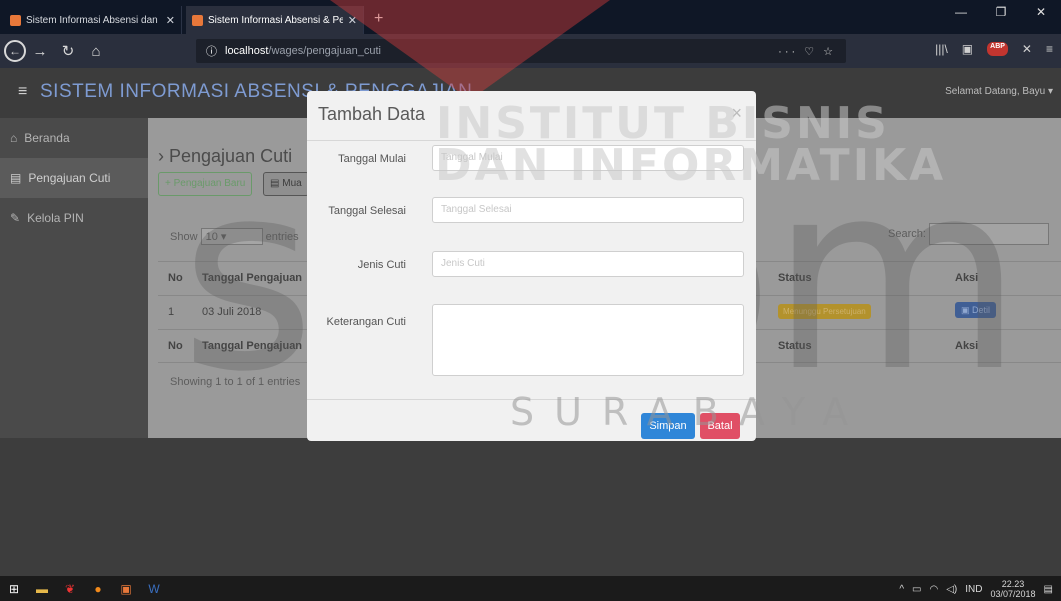  I want to click on language-indicator: IND, so click(973, 589).